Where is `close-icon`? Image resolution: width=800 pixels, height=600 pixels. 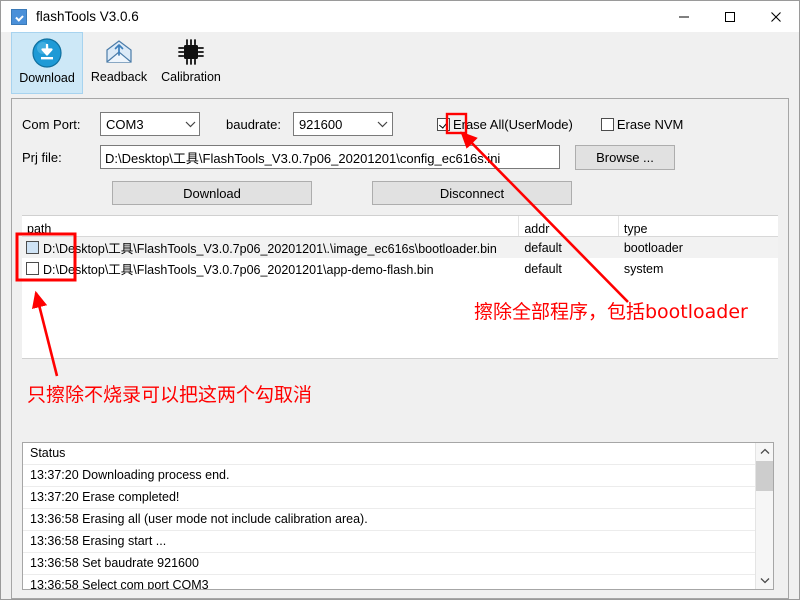 close-icon is located at coordinates (776, 16).